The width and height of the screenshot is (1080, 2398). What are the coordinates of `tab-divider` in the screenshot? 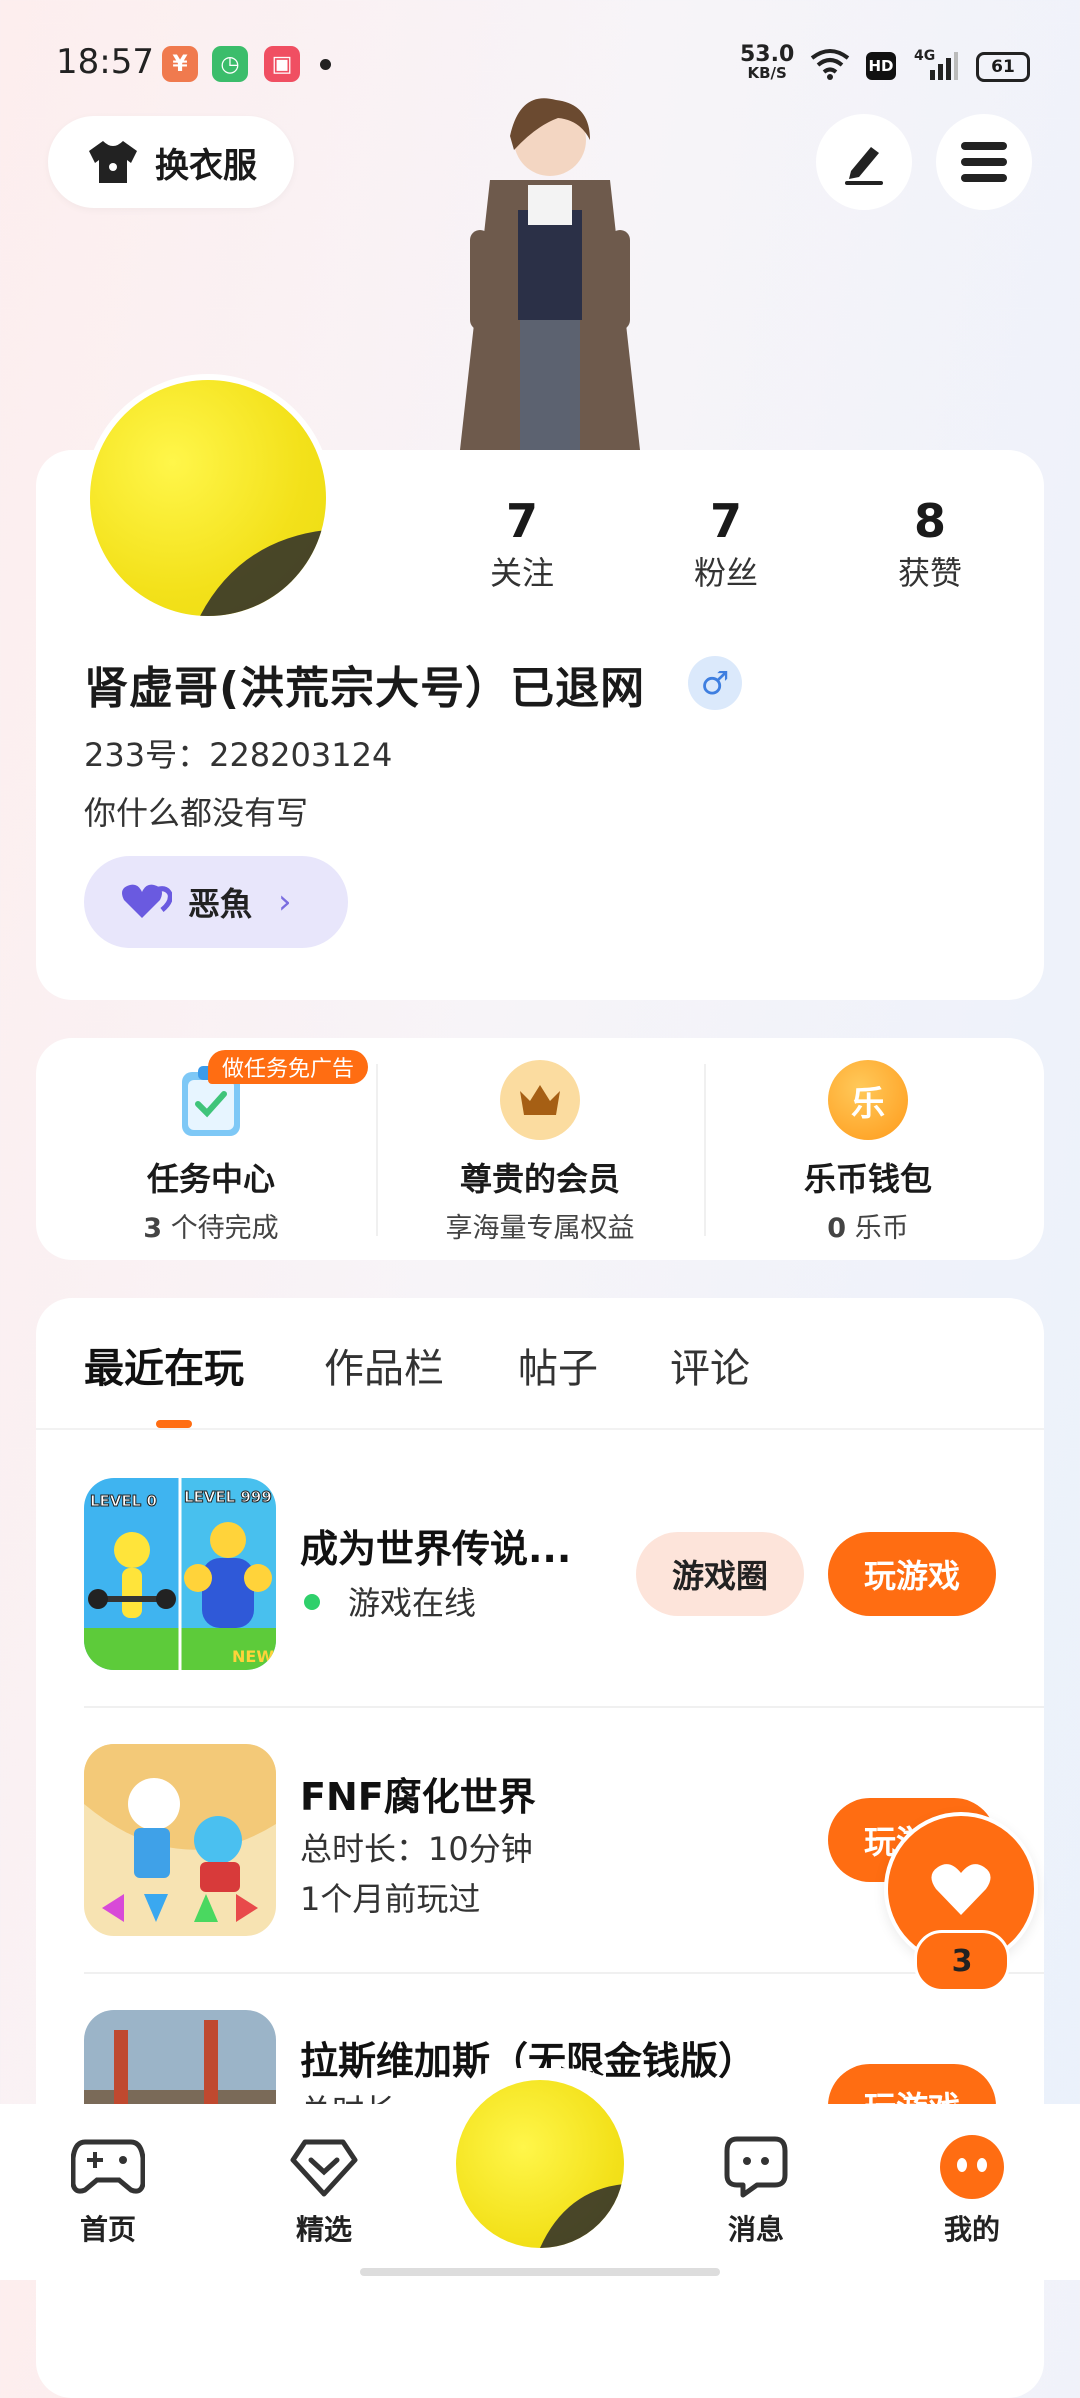 It's located at (540, 1429).